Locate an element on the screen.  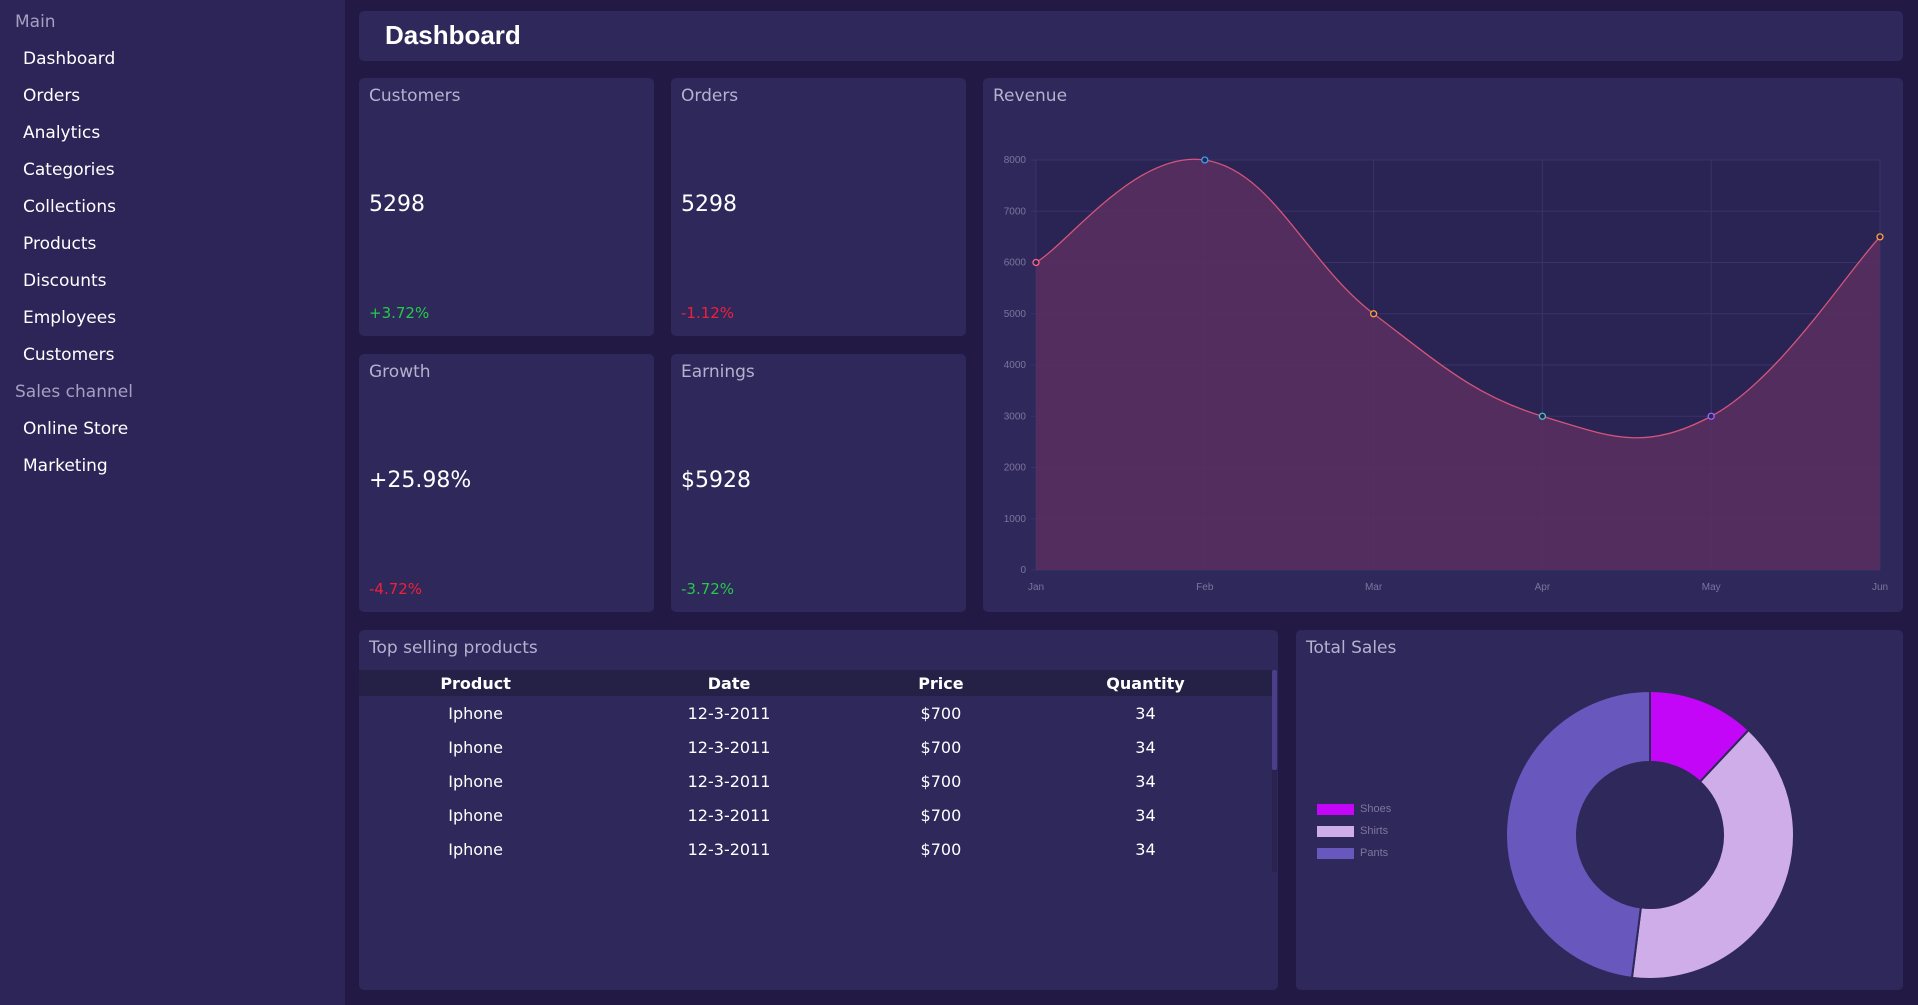
stat-title: Orders is located at coordinates (710, 96).